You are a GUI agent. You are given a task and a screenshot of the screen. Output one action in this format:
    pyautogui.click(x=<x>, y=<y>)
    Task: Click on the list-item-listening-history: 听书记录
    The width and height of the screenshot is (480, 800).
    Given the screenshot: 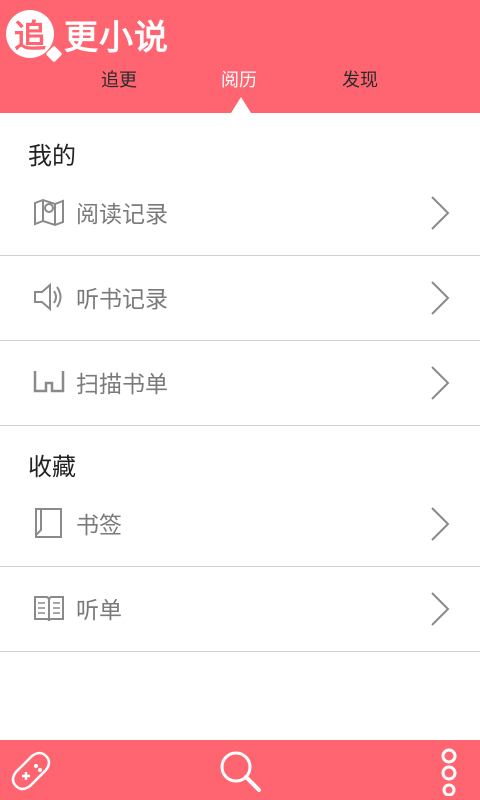 What is the action you would take?
    pyautogui.click(x=240, y=298)
    